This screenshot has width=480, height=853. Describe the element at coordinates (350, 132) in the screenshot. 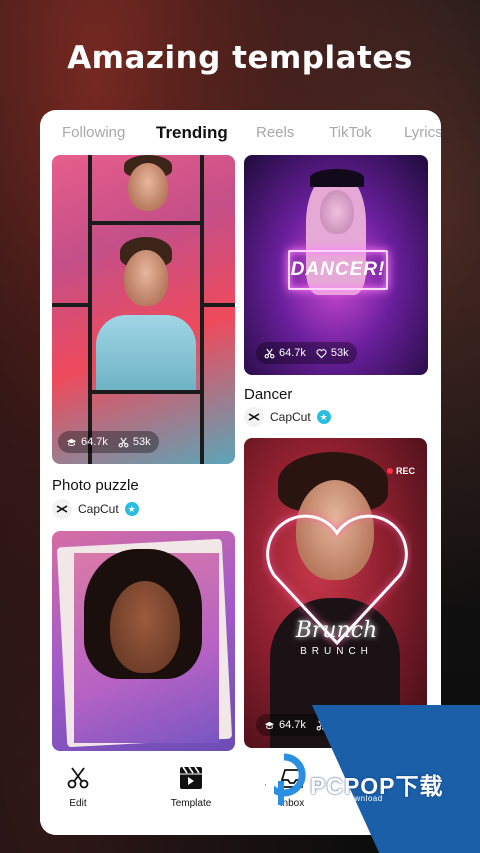

I see `tab-tiktok: TikTok` at that location.